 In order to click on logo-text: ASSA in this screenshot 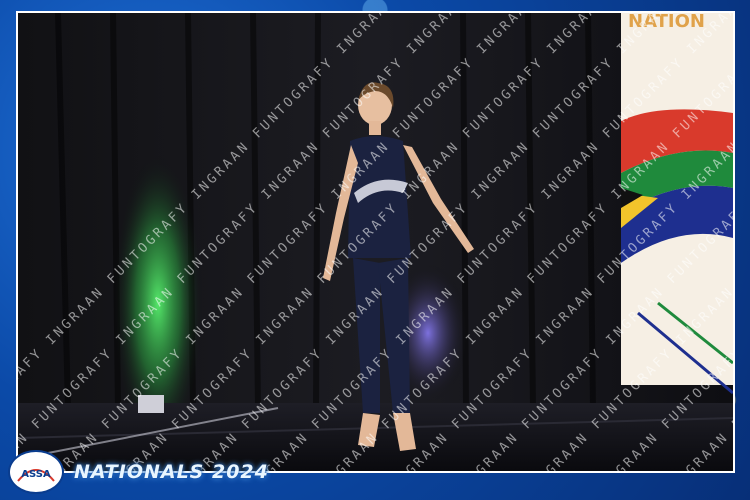, I will do `click(36, 474)`.